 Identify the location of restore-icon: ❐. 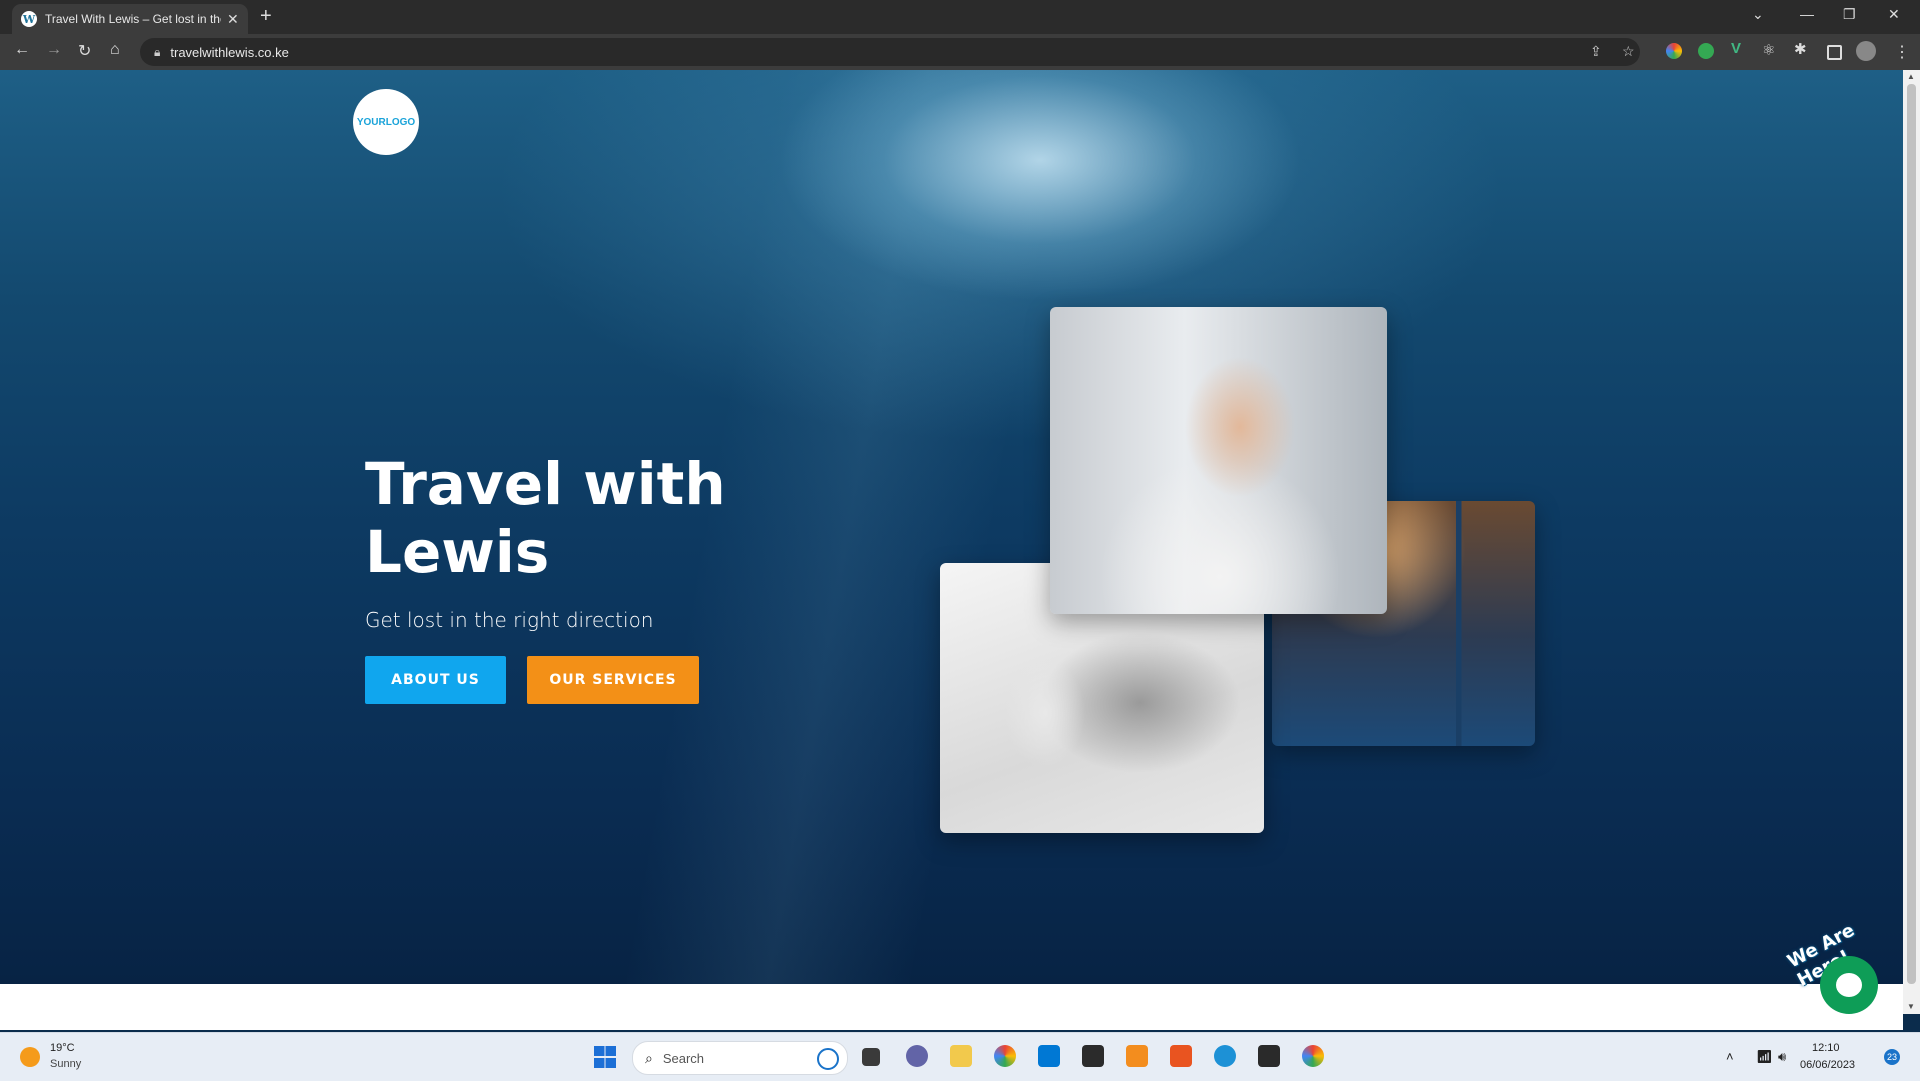
(1849, 14).